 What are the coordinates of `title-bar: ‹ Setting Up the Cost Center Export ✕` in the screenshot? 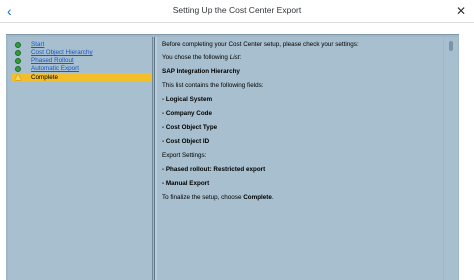 It's located at (237, 11).